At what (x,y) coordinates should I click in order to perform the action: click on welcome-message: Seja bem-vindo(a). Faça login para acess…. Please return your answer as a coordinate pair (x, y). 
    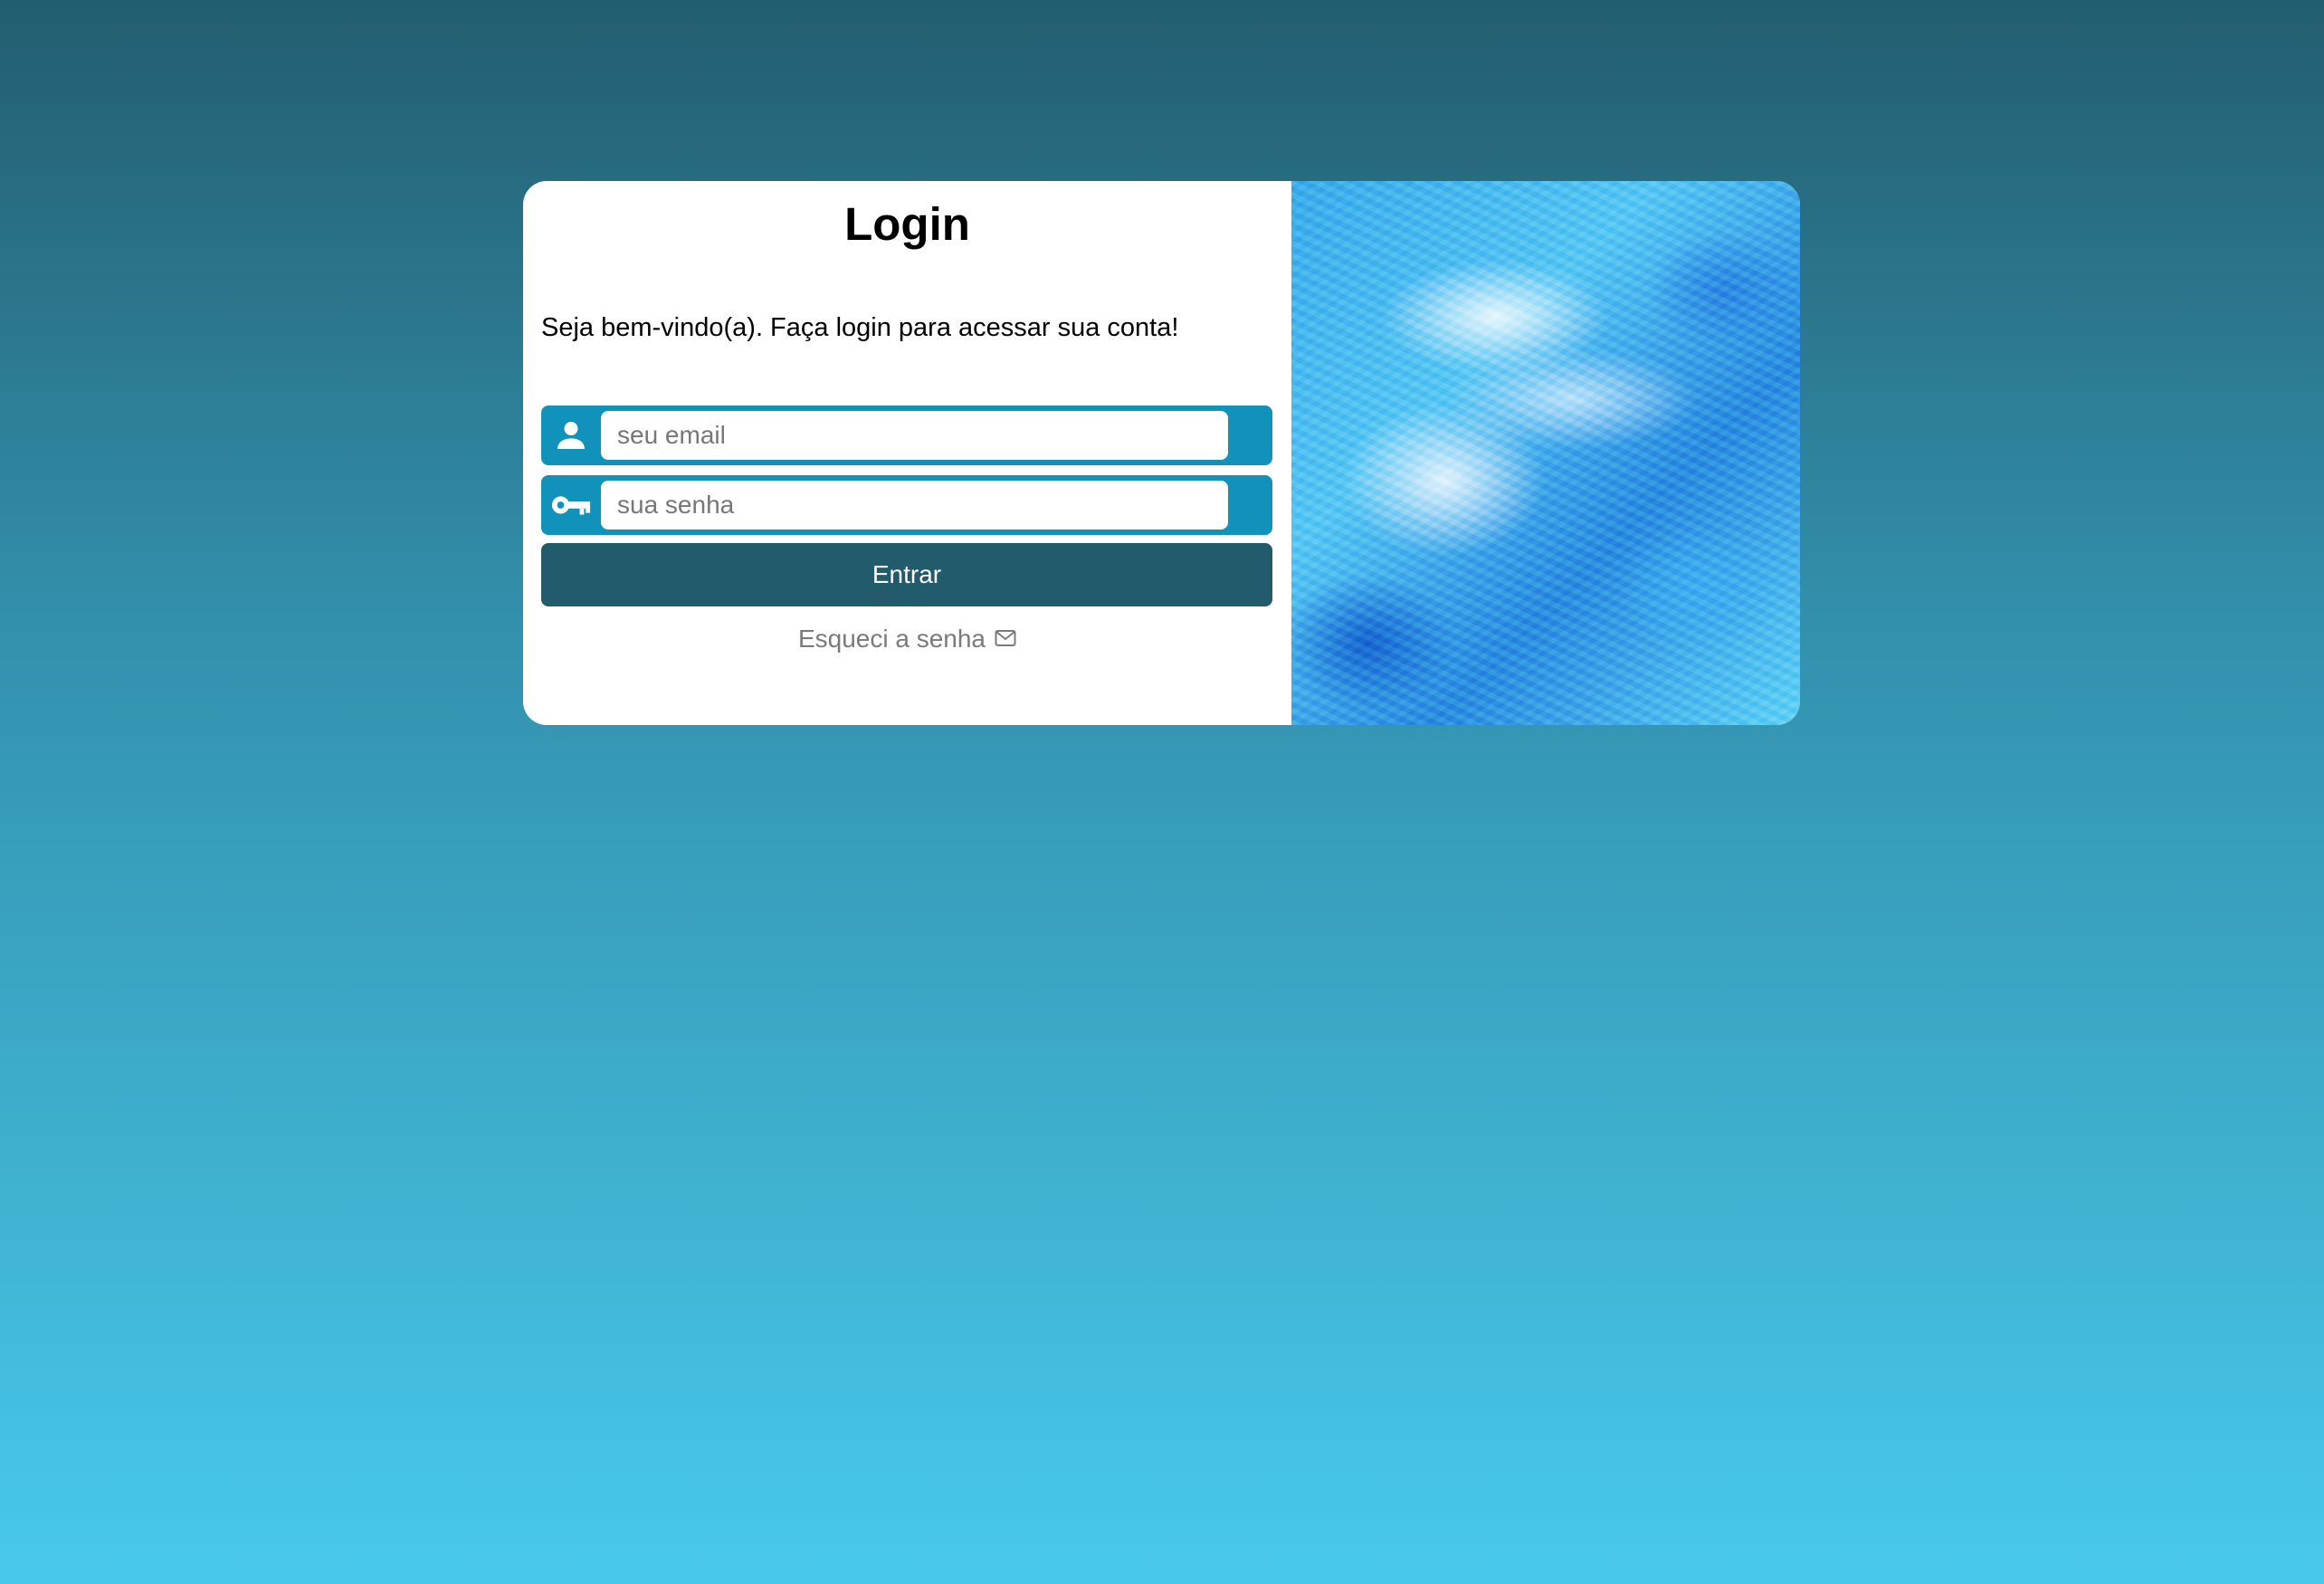
    Looking at the image, I should click on (860, 327).